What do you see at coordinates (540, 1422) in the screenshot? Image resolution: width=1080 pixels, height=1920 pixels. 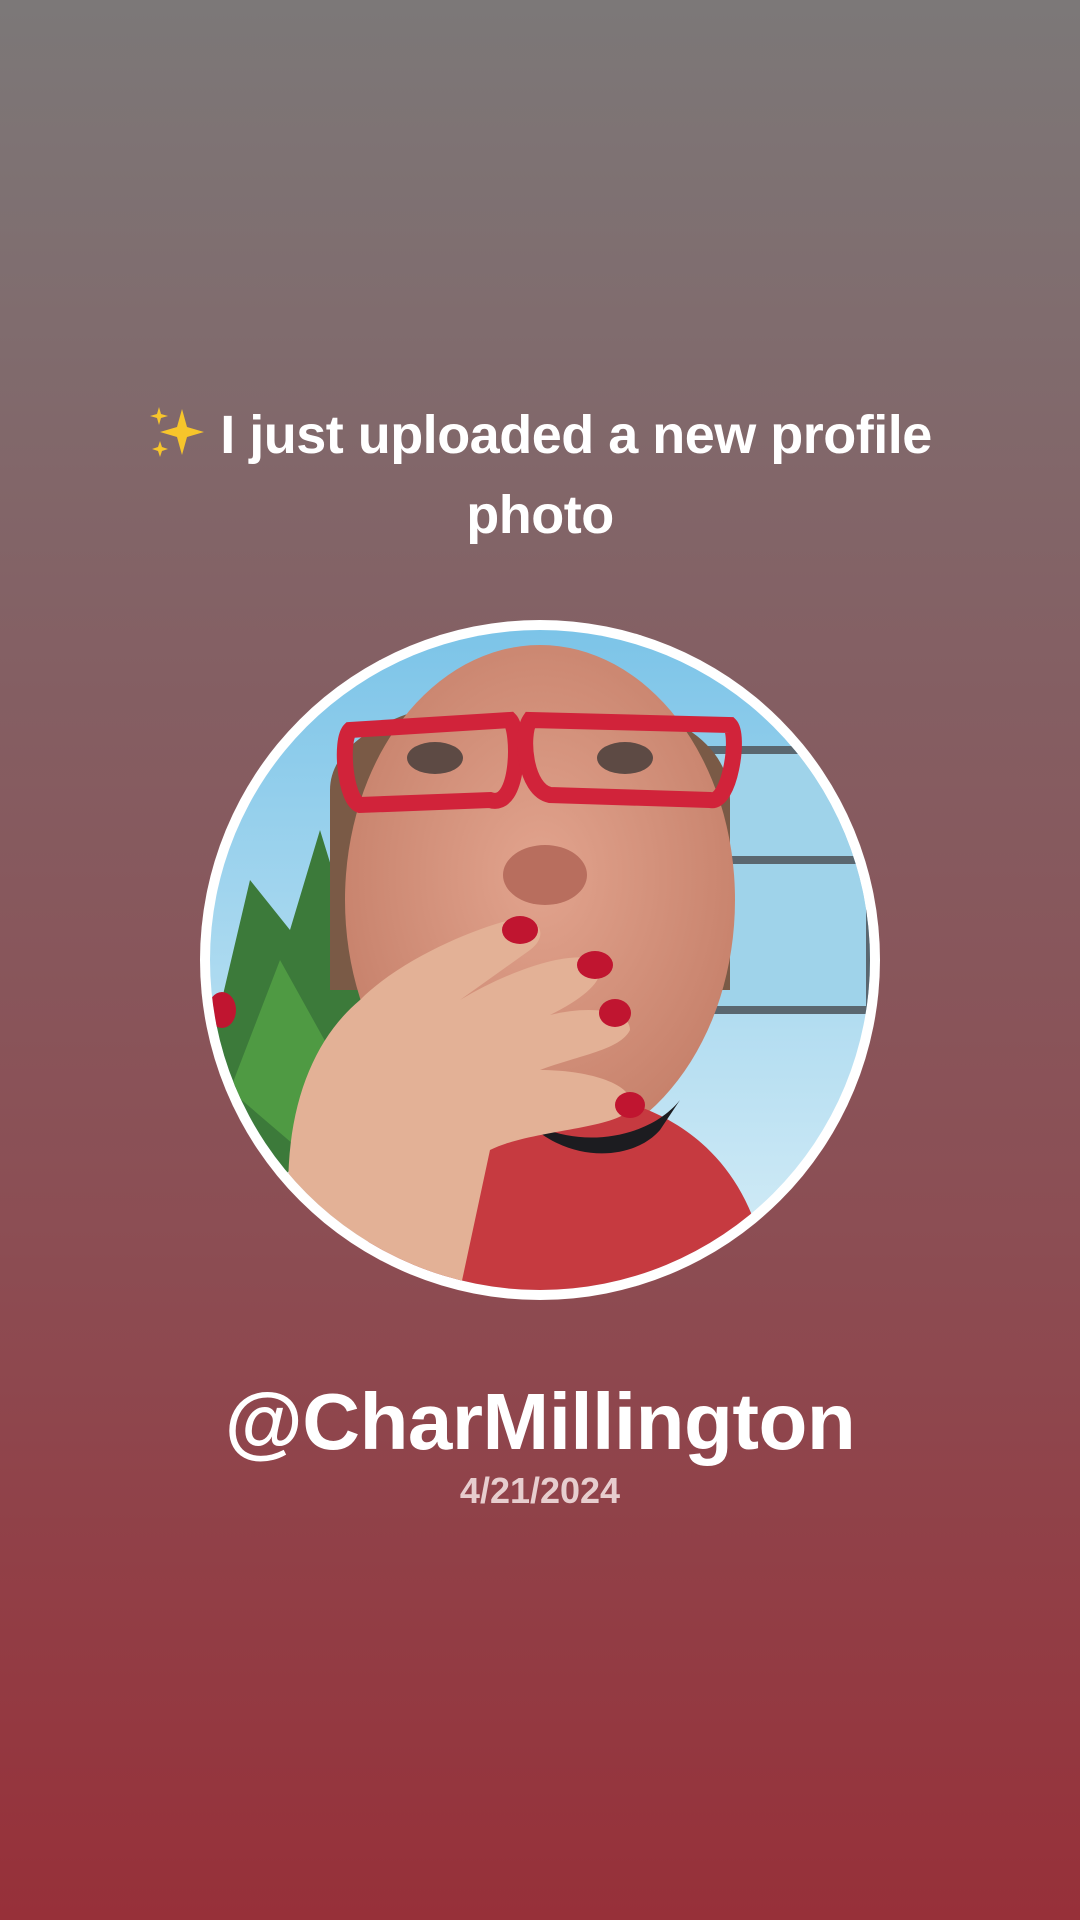 I see `username: @CharMillington` at bounding box center [540, 1422].